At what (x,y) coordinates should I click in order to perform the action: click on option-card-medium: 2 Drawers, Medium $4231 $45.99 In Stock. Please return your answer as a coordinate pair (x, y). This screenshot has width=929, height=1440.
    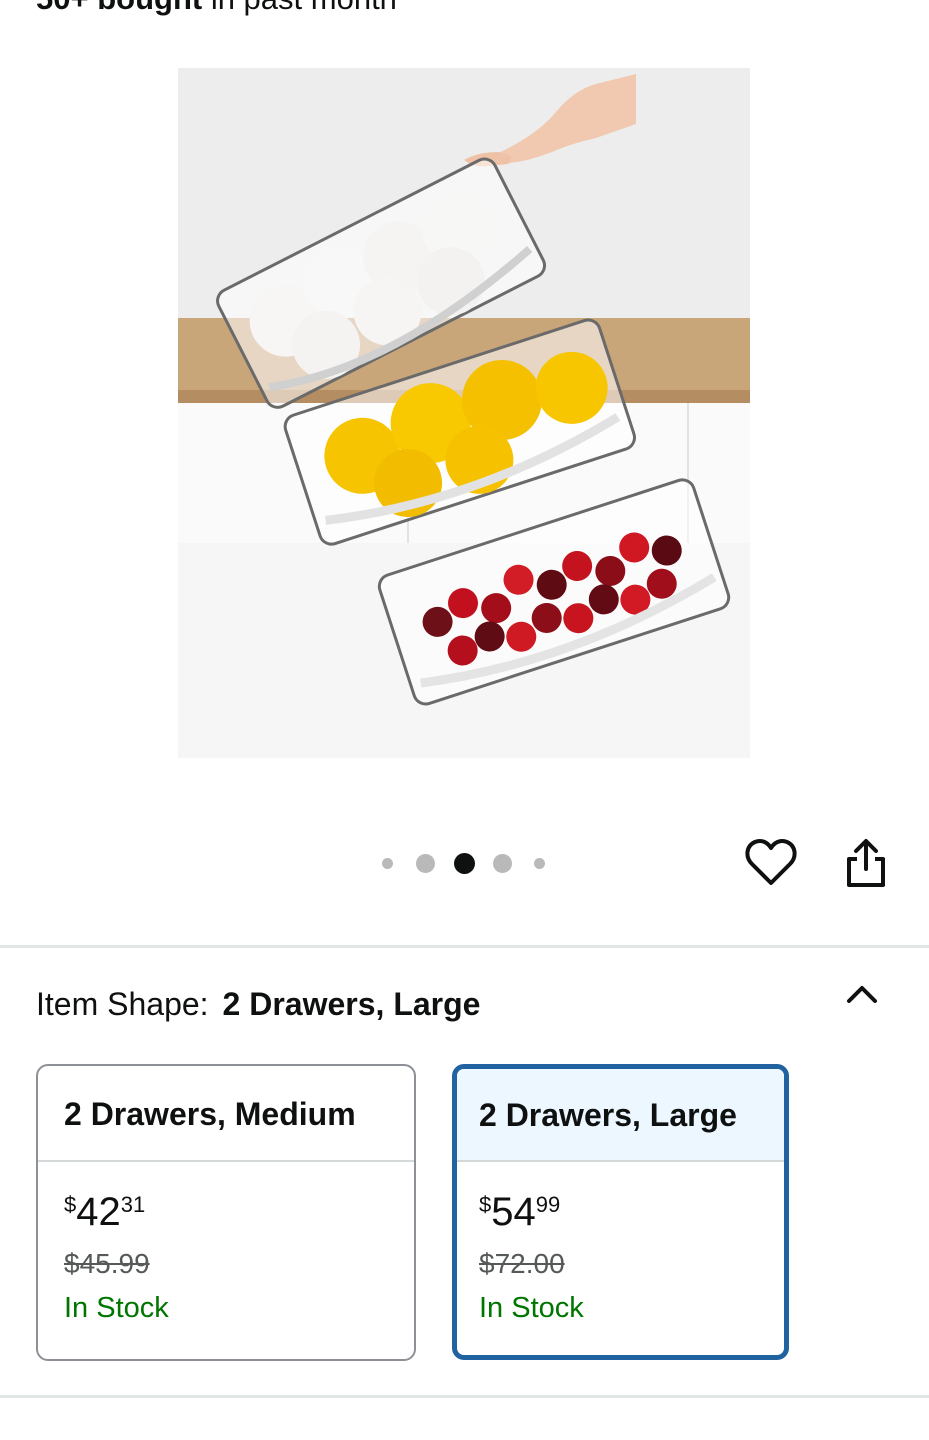
    Looking at the image, I should click on (226, 1212).